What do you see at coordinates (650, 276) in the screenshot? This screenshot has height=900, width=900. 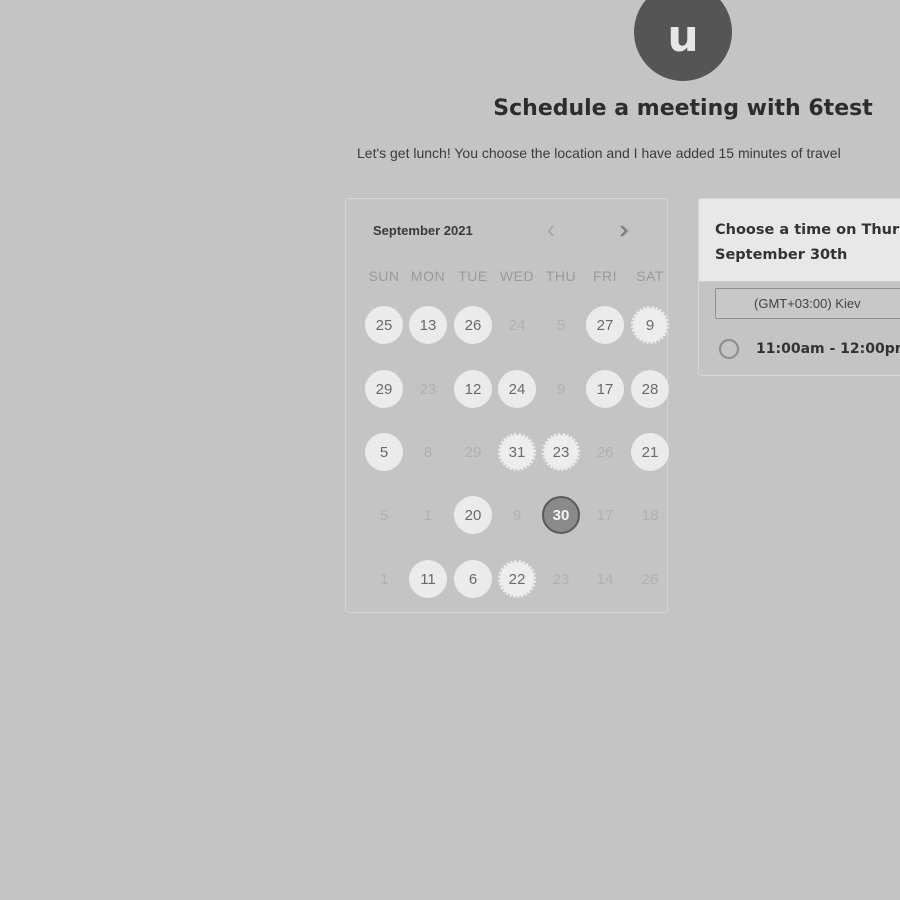 I see `weekday-header: SAT` at bounding box center [650, 276].